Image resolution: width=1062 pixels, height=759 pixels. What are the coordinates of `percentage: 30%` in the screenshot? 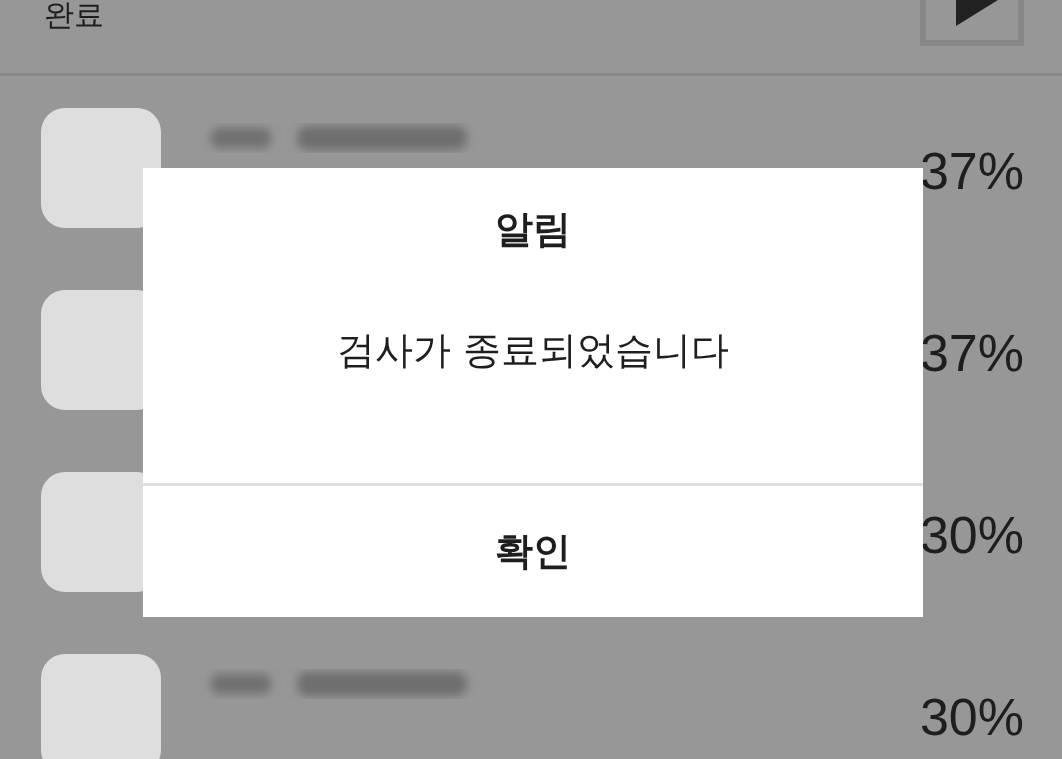 It's located at (971, 717).